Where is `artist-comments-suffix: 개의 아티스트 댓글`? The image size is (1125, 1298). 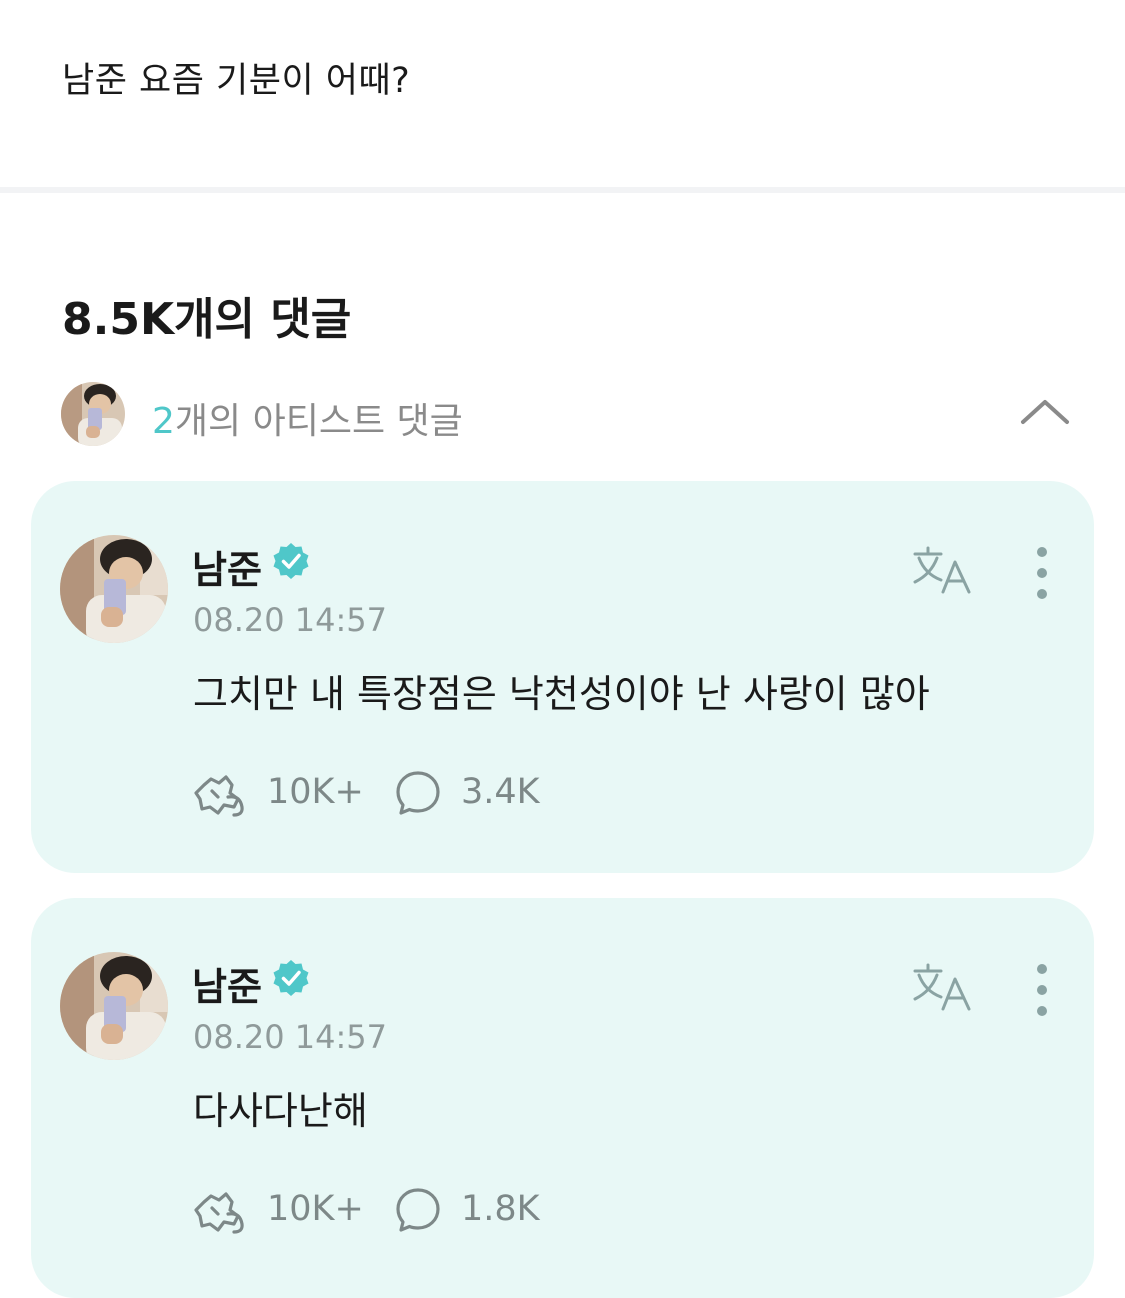
artist-comments-suffix: 개의 아티스트 댓글 is located at coordinates (318, 421).